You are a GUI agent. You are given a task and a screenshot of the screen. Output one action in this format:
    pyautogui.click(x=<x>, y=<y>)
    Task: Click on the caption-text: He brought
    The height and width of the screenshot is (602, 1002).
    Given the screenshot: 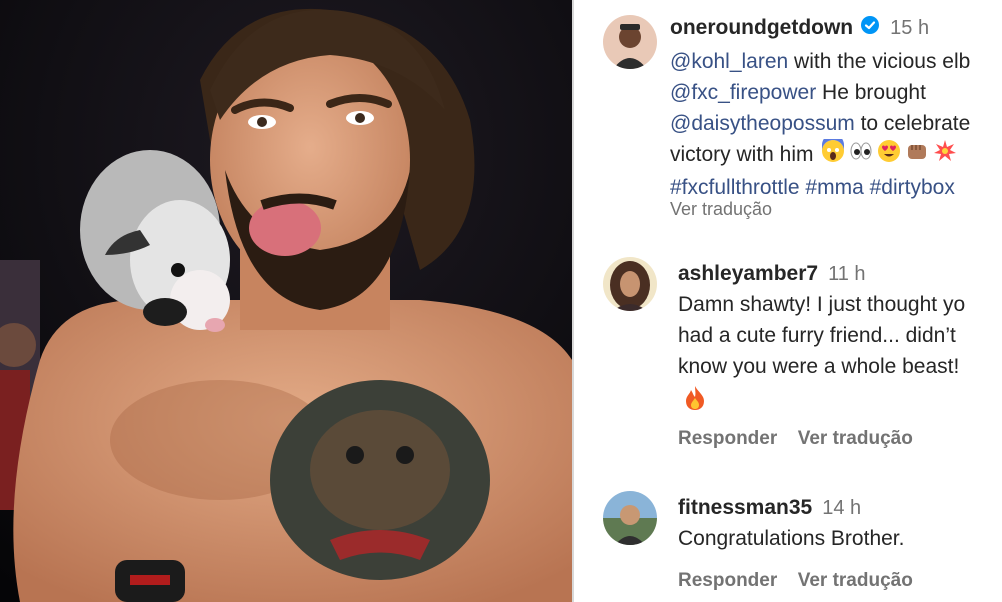 What is the action you would take?
    pyautogui.click(x=871, y=92)
    